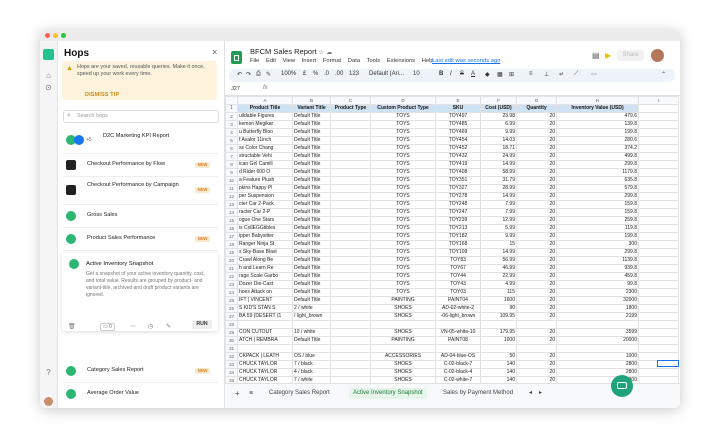 This screenshot has height=436, width=720. I want to click on tab-category-sales: Category Sales Report, so click(299, 393).